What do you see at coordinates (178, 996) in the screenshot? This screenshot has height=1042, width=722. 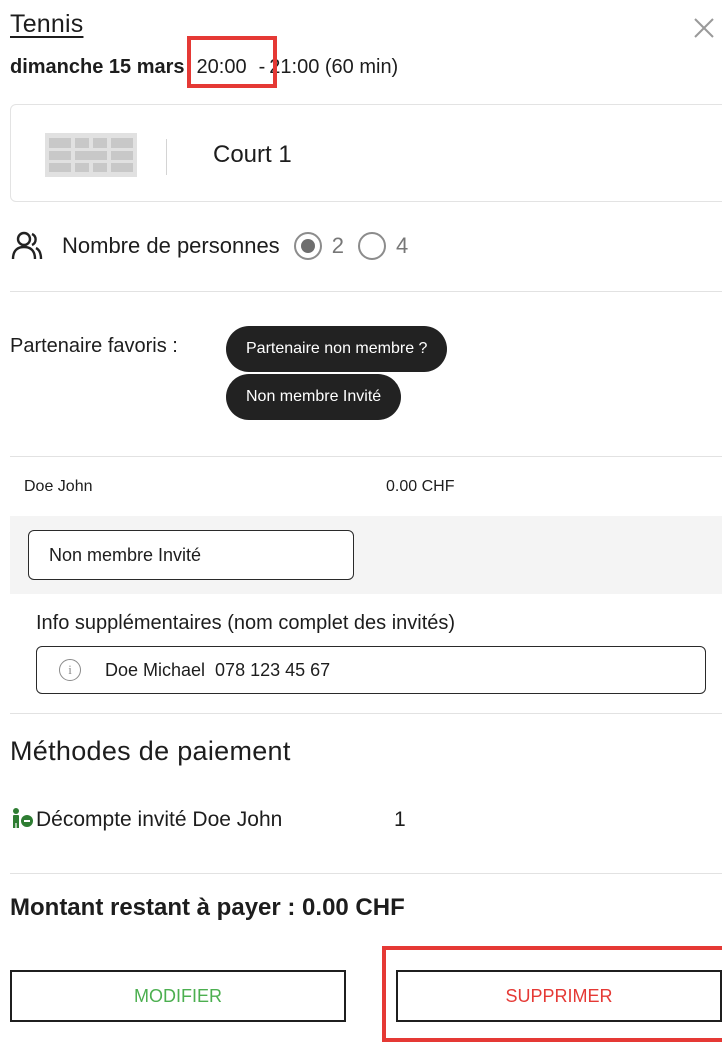 I see `modify-button: MODIFIER` at bounding box center [178, 996].